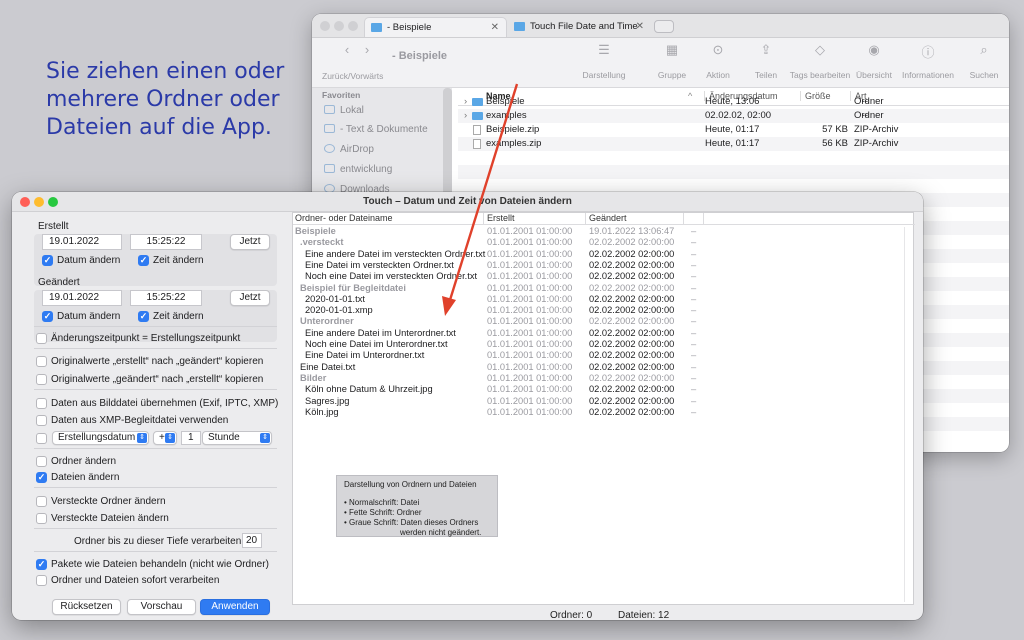  What do you see at coordinates (191, 438) in the screenshot?
I see `offset-value-field: 1` at bounding box center [191, 438].